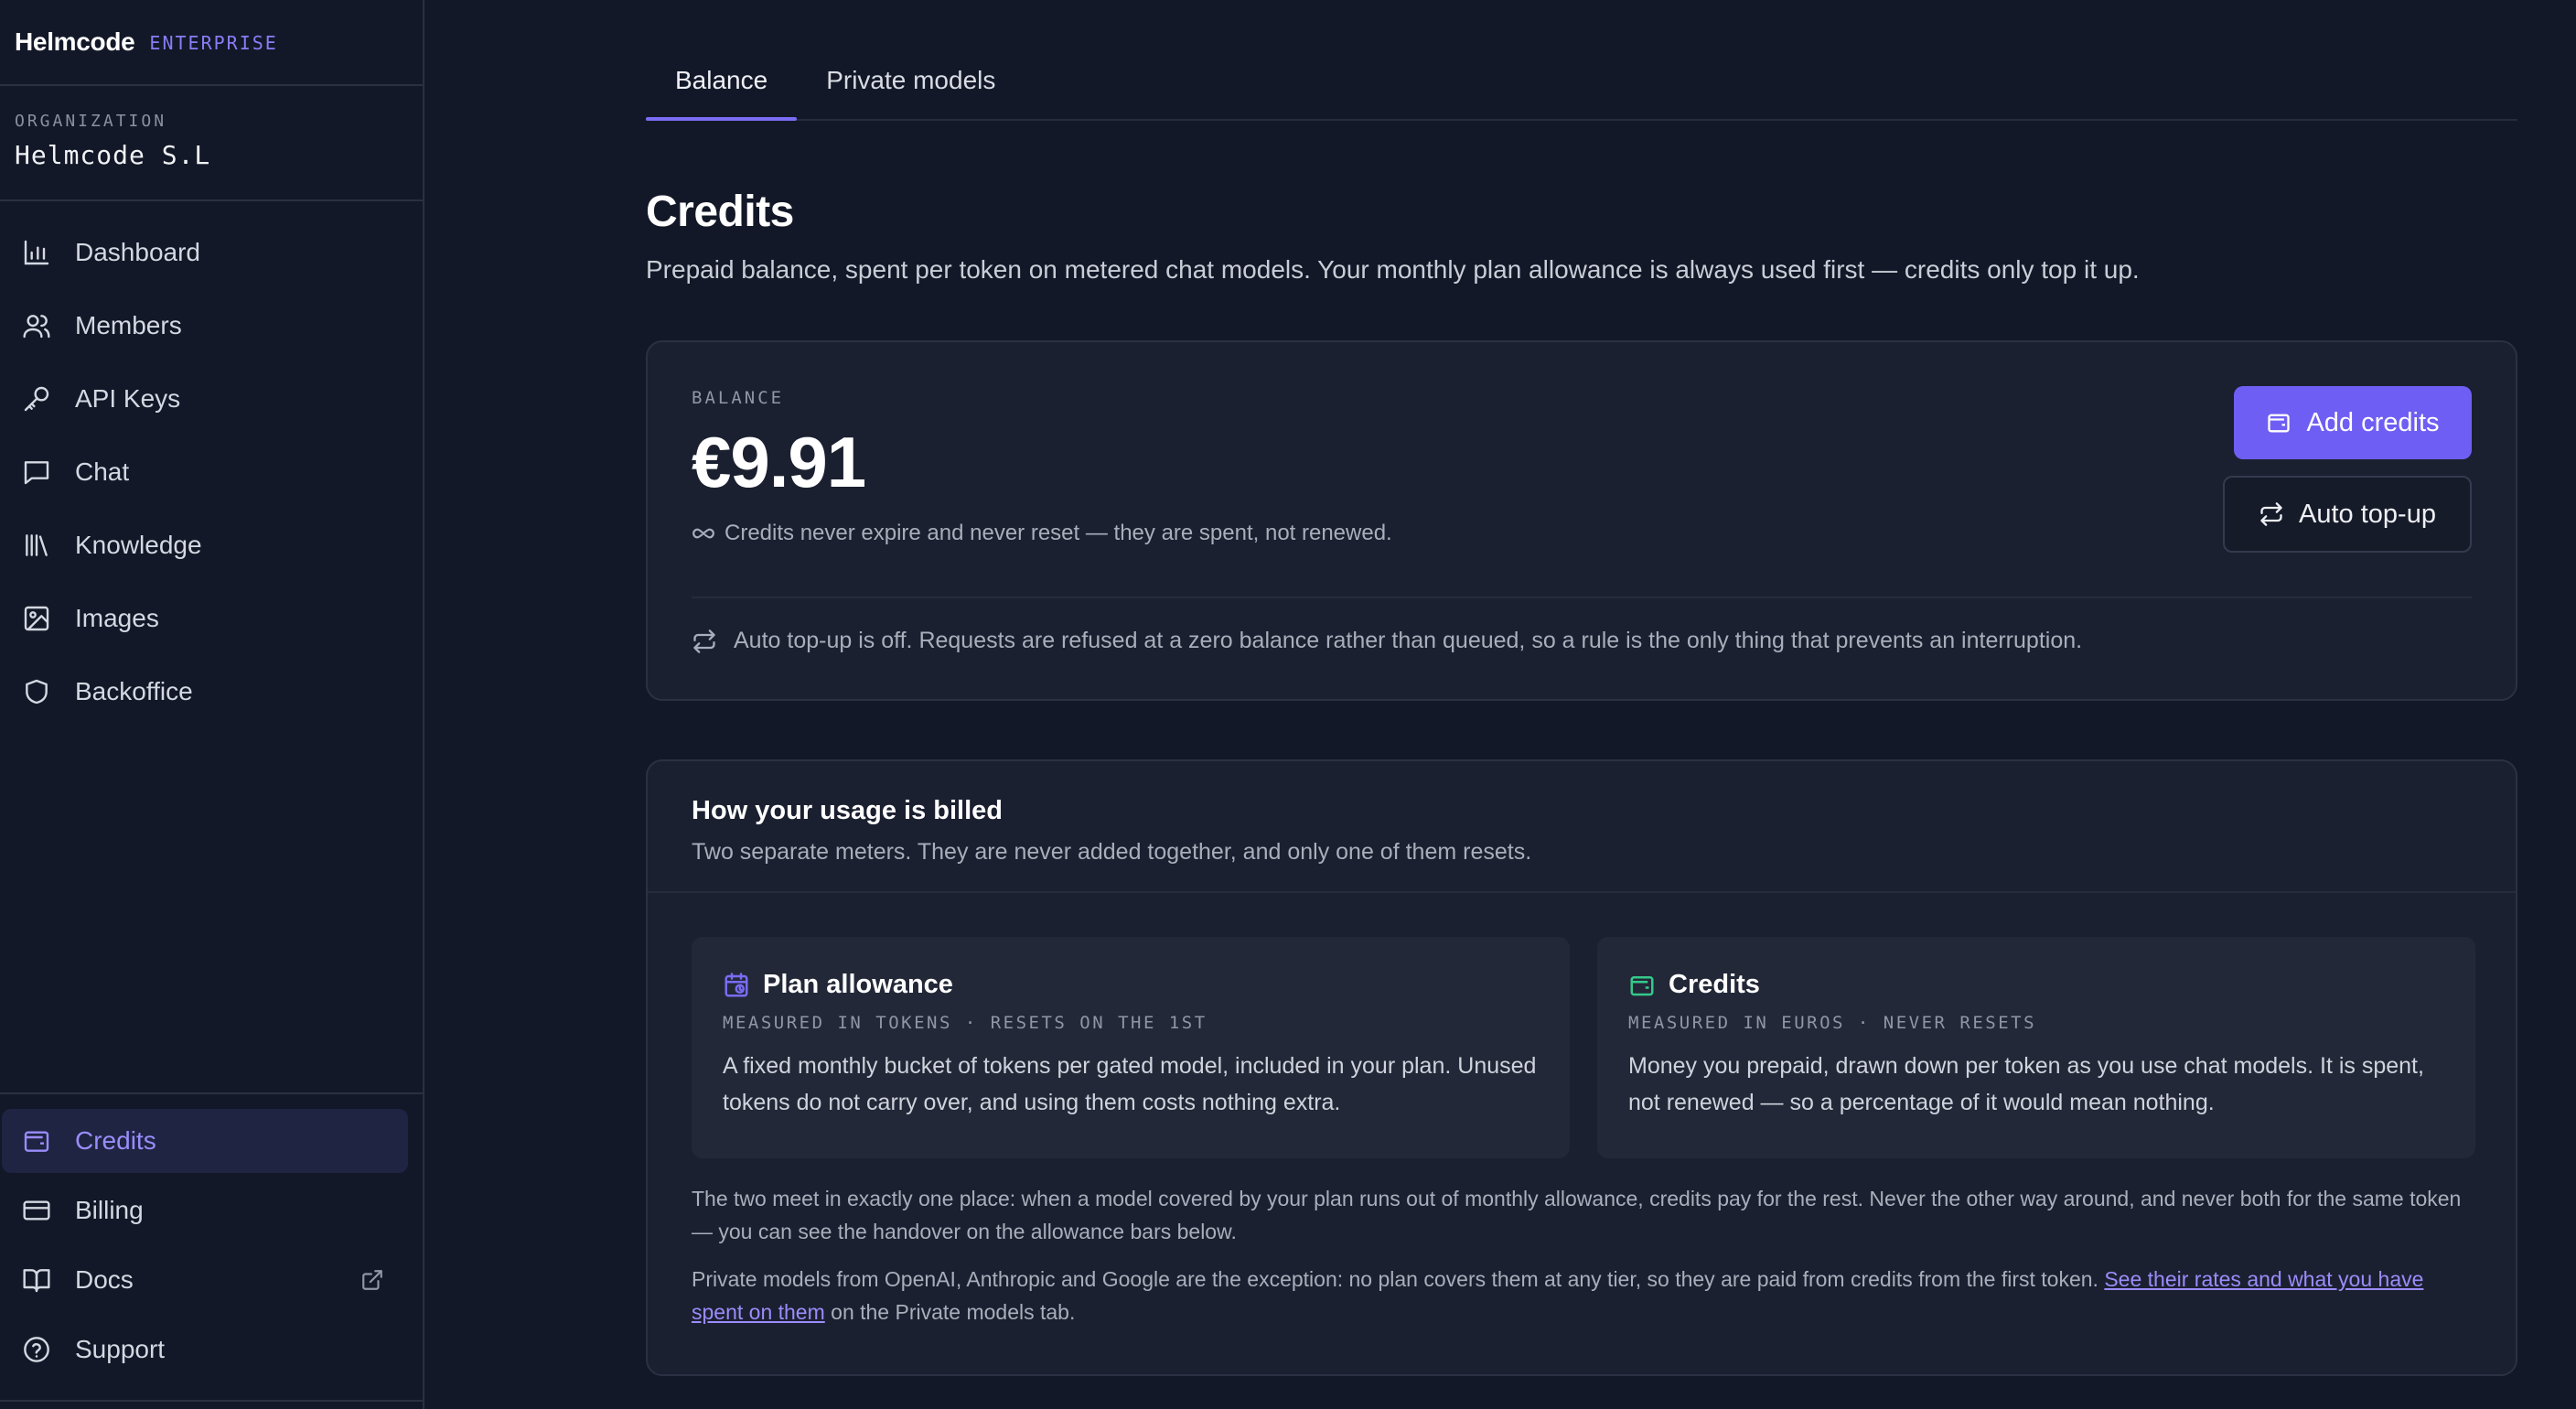 This screenshot has width=2576, height=1409. I want to click on users-icon, so click(36, 327).